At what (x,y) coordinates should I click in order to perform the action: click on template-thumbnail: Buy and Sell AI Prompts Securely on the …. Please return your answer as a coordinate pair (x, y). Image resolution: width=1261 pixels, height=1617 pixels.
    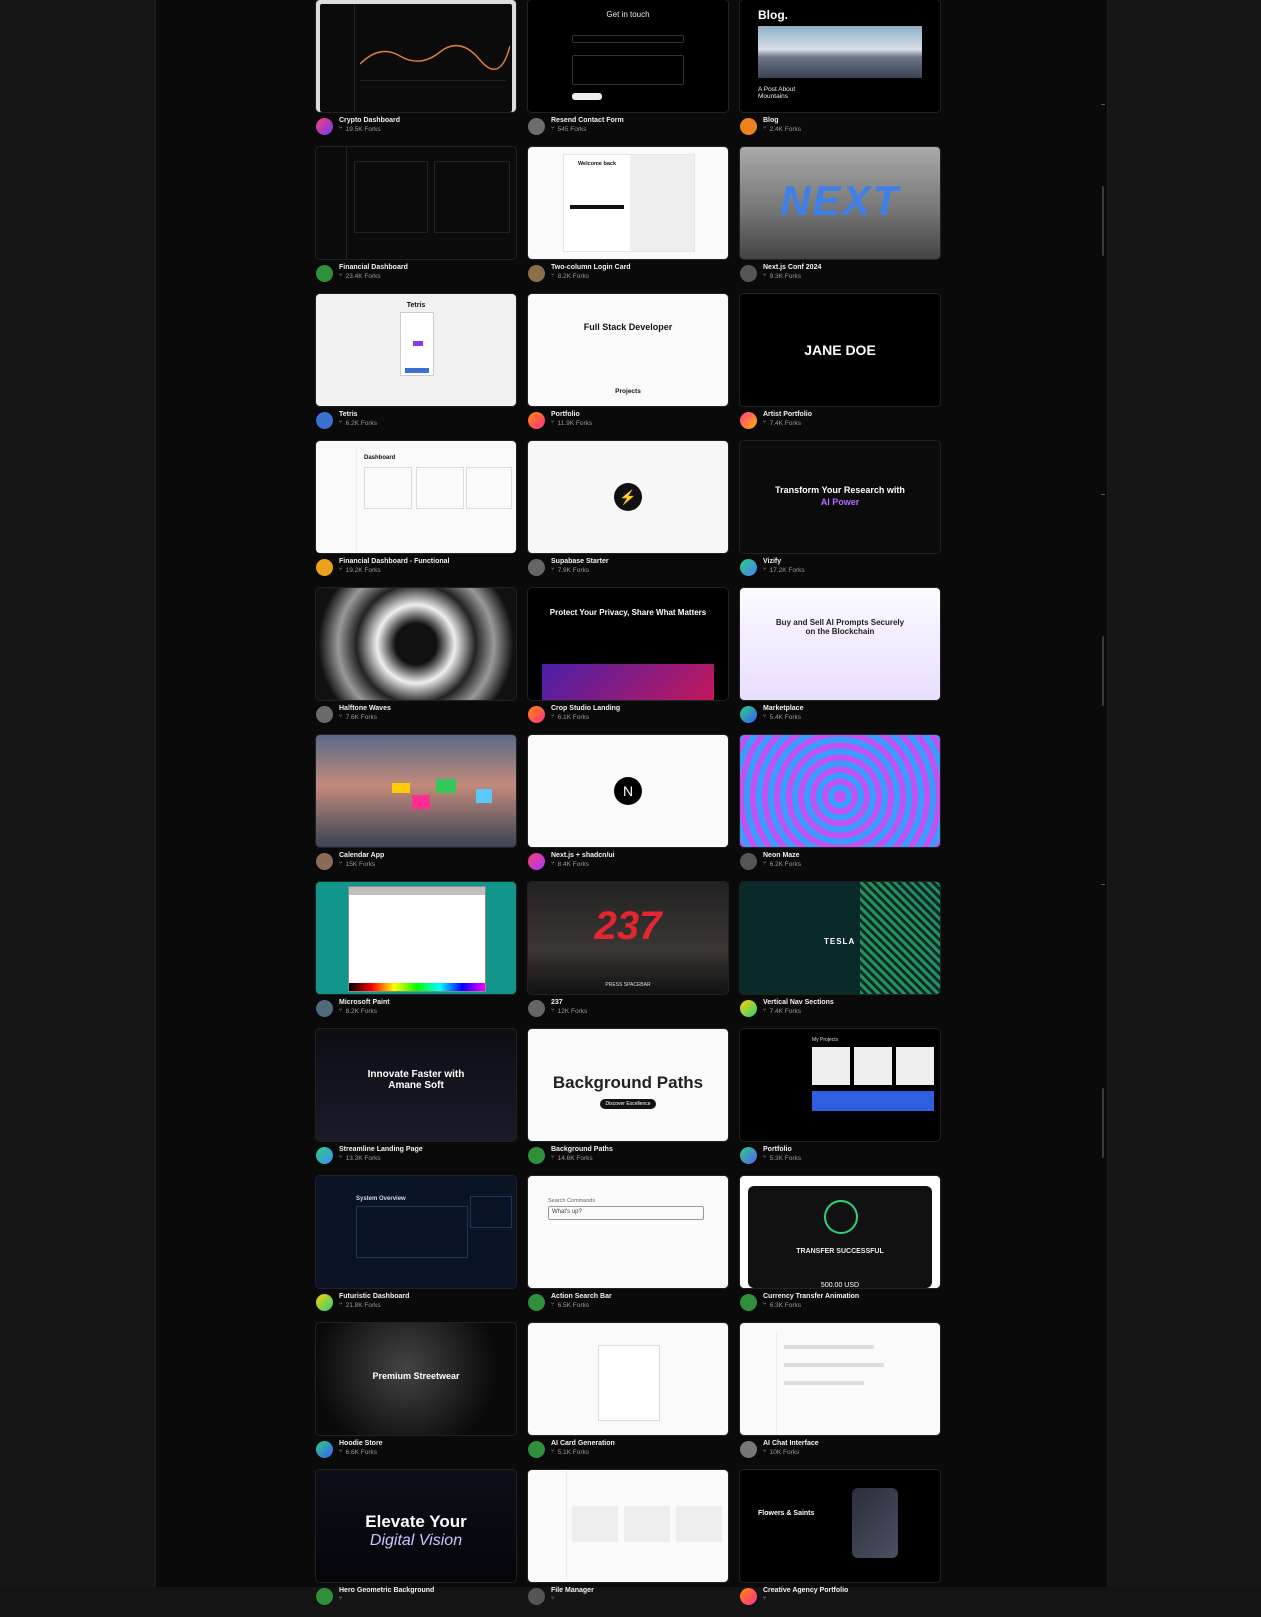
    Looking at the image, I should click on (840, 644).